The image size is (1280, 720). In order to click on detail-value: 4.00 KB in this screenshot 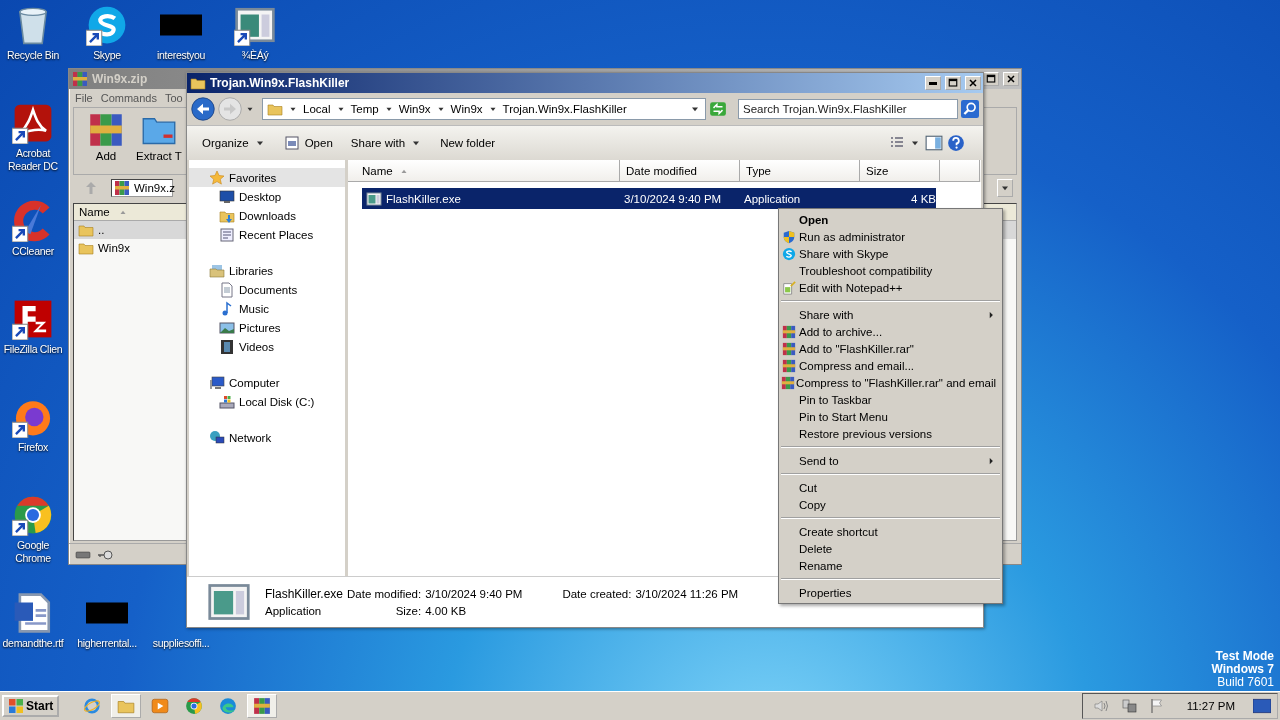, I will do `click(446, 611)`.